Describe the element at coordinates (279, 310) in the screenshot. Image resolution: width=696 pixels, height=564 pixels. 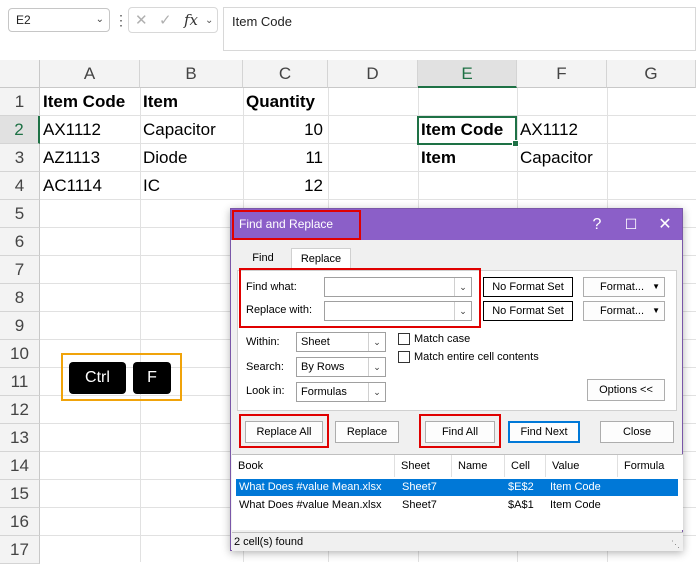
I see `replace-with-label: Replace with:` at that location.